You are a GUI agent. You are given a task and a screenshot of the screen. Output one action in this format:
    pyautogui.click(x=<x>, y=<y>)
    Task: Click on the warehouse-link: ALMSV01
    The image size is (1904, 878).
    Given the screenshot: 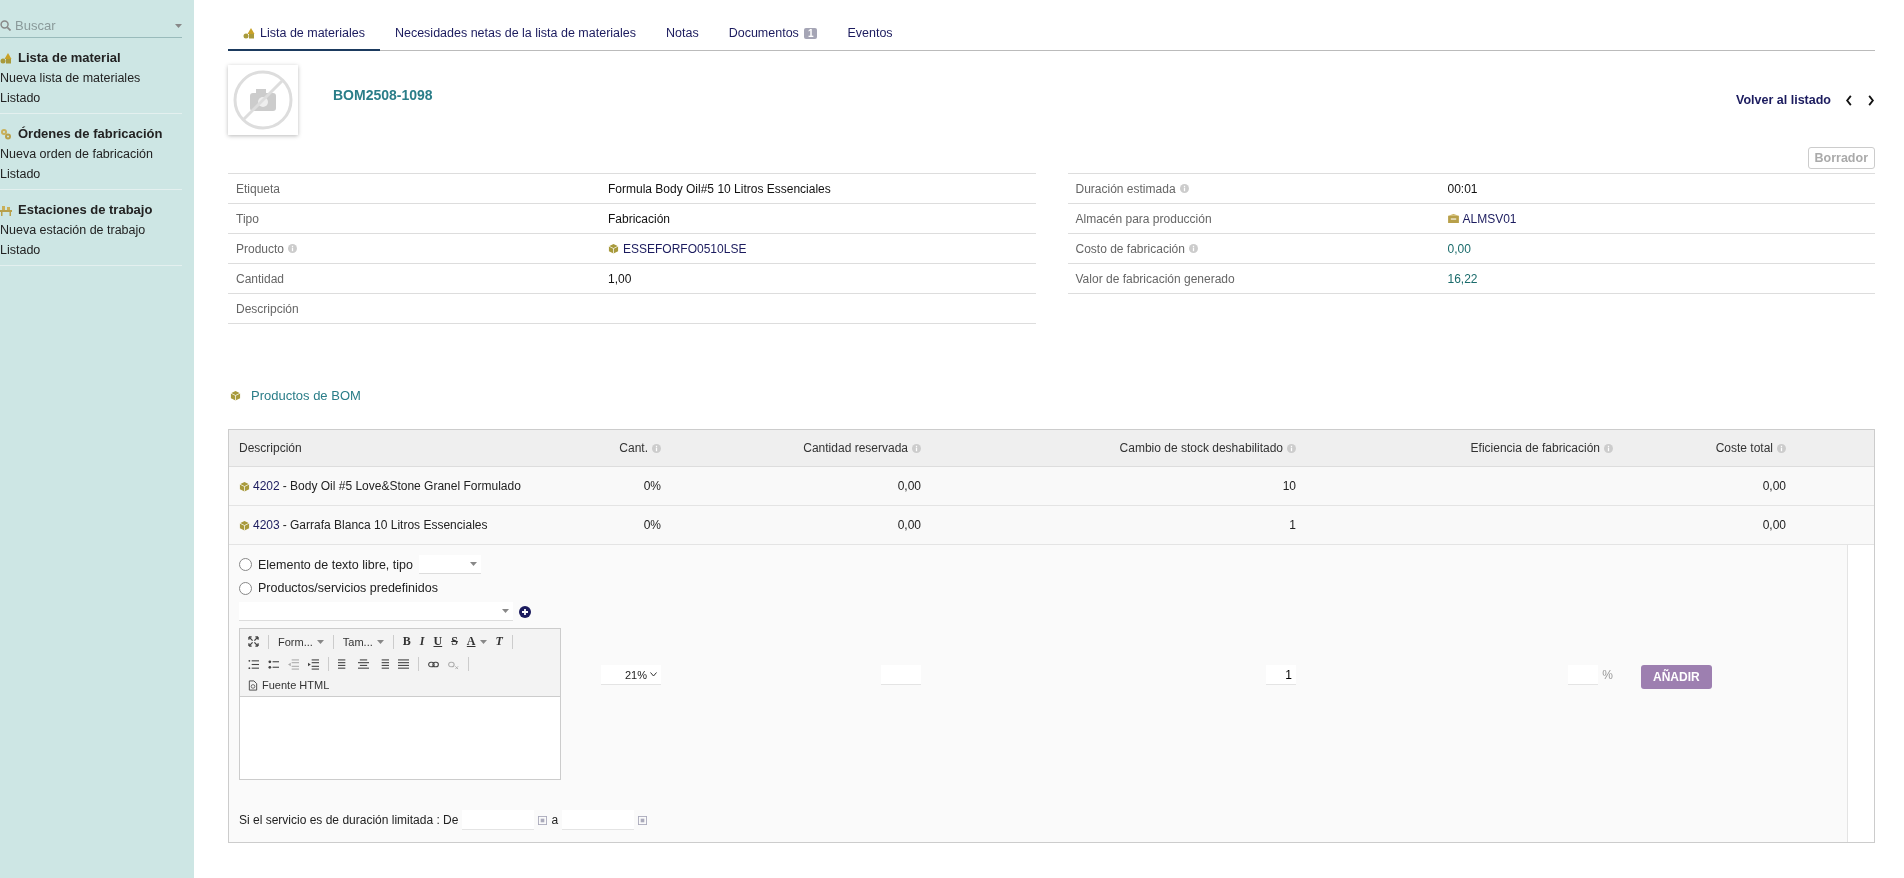 What is the action you would take?
    pyautogui.click(x=1489, y=218)
    